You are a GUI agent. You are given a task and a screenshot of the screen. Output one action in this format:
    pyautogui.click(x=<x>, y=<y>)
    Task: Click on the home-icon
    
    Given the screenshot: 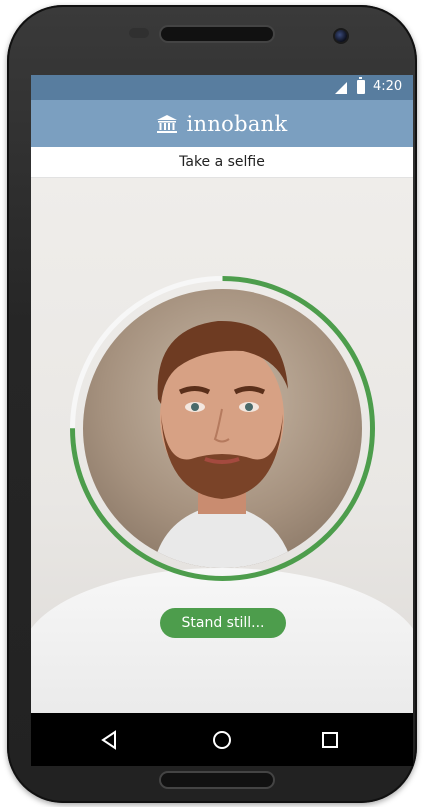 What is the action you would take?
    pyautogui.click(x=222, y=740)
    